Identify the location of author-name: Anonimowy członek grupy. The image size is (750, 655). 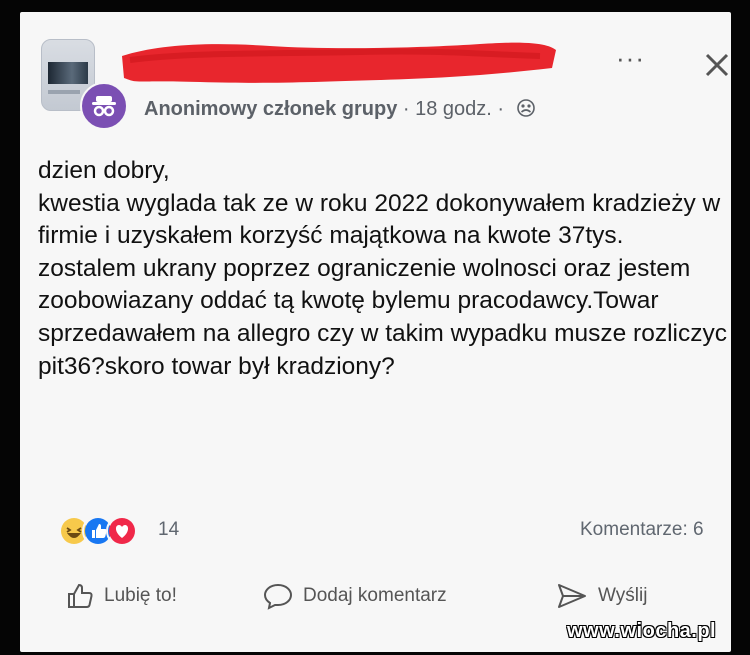
(270, 109).